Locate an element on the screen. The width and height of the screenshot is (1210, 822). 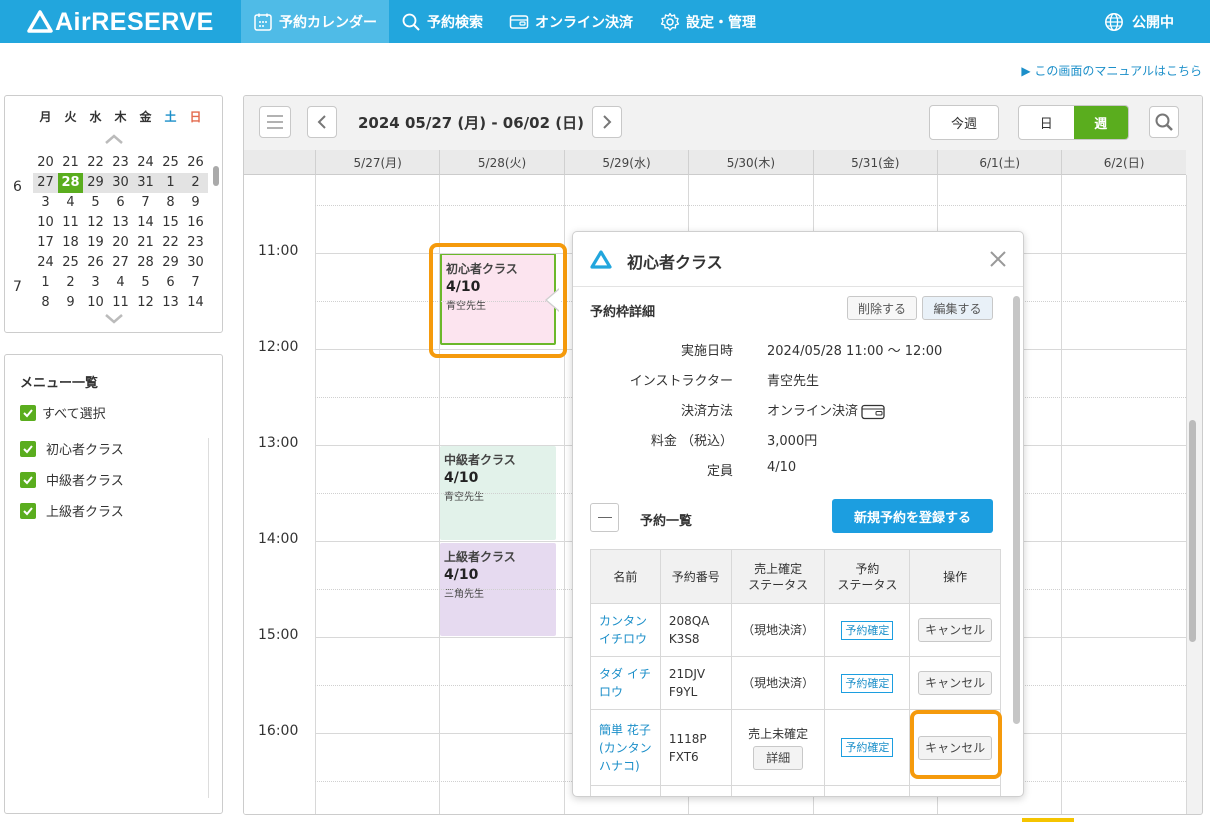
next-week-button is located at coordinates (607, 122).